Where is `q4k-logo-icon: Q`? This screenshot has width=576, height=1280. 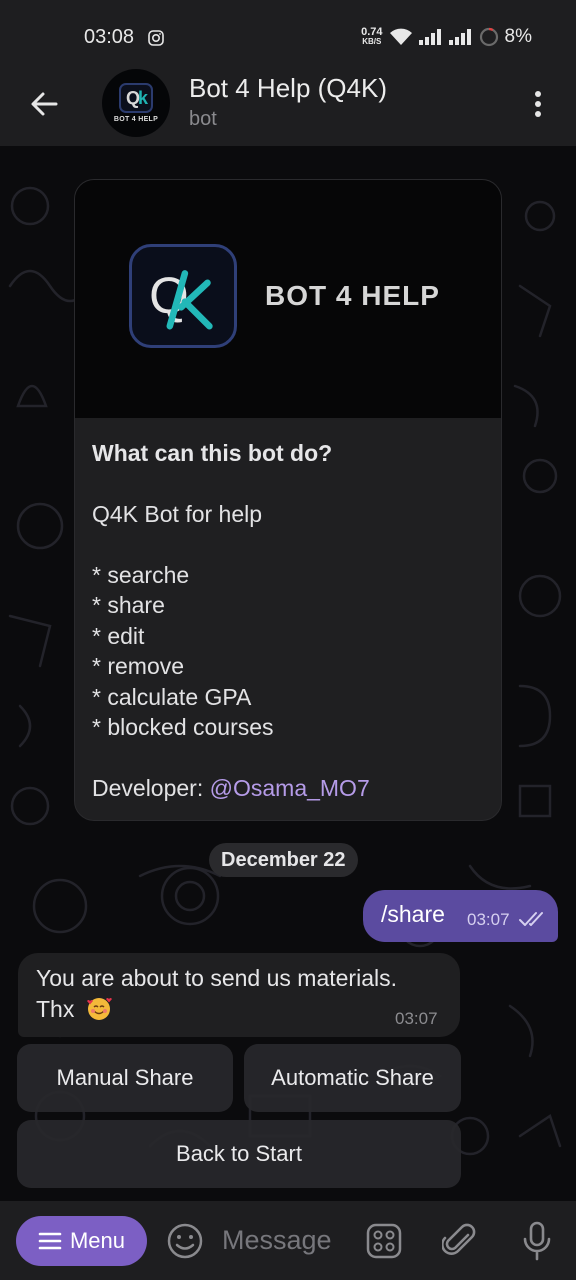 q4k-logo-icon: Q is located at coordinates (183, 296).